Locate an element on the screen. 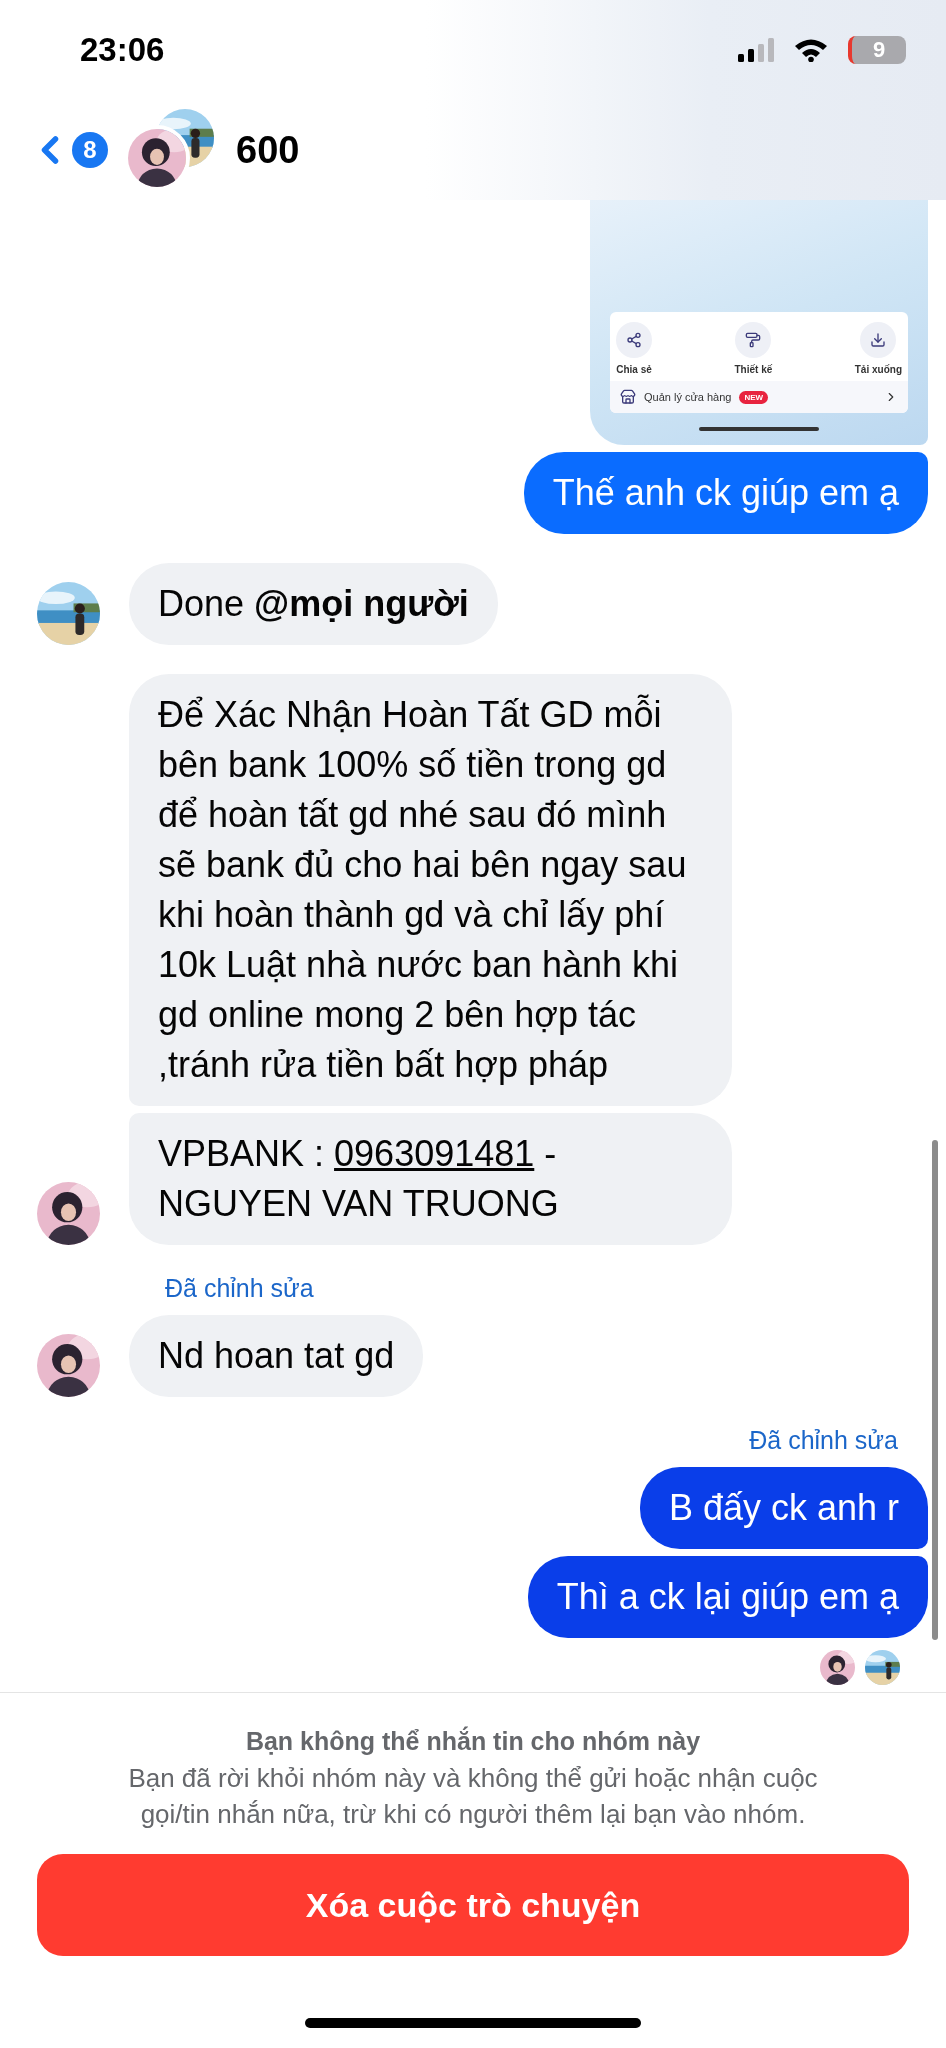 The height and width of the screenshot is (2048, 946). action-label: Chia sẻ is located at coordinates (634, 369).